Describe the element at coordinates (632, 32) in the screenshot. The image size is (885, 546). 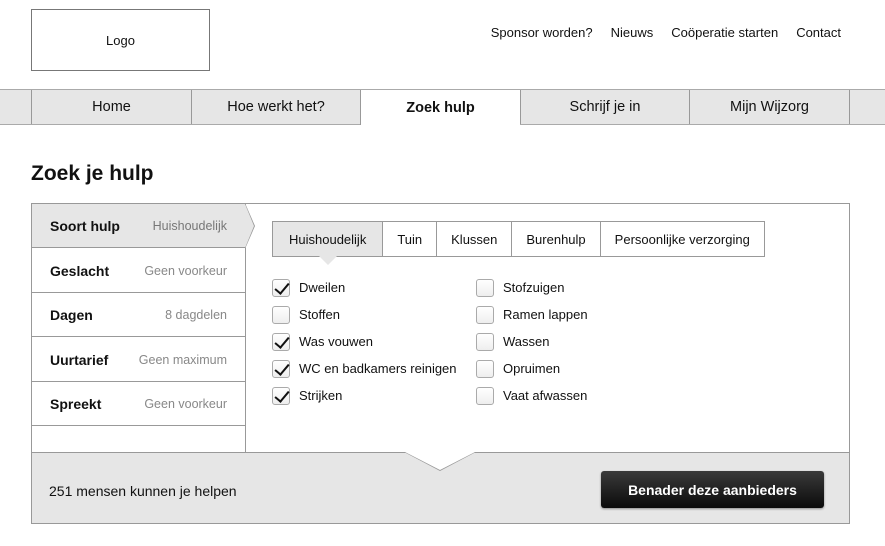
I see `link-nieuws: Nieuws` at that location.